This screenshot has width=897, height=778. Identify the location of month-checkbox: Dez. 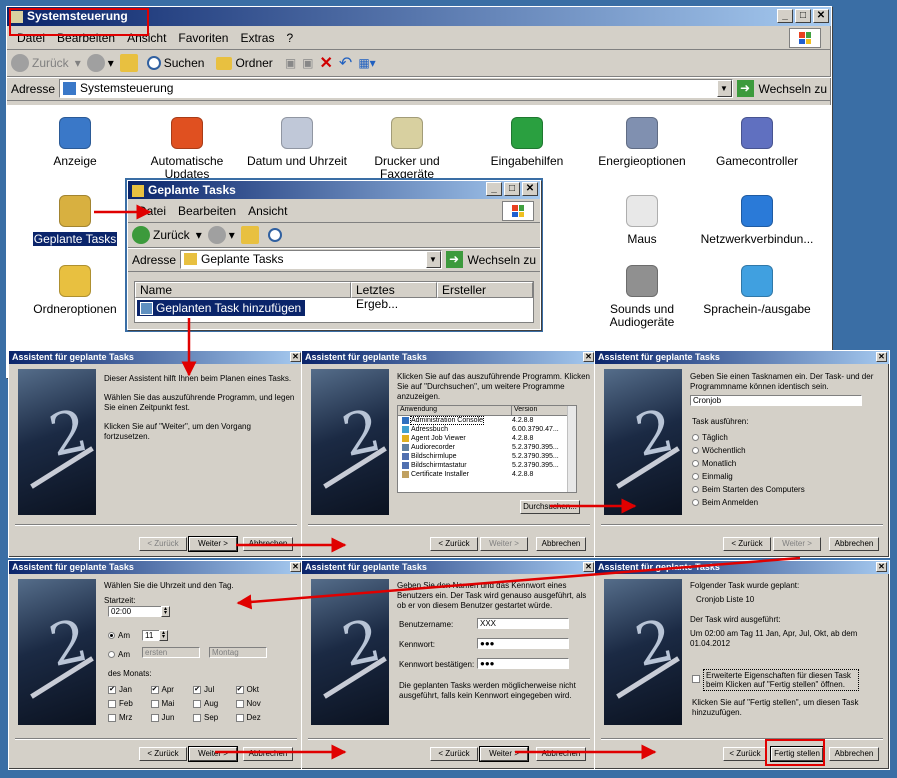
(257, 717).